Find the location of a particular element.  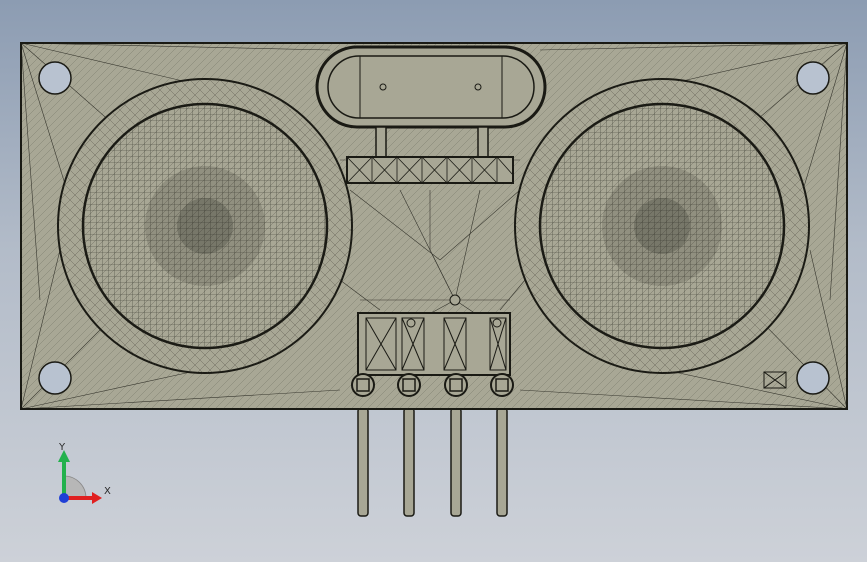

mount-hole-bottom-right is located at coordinates (813, 378).